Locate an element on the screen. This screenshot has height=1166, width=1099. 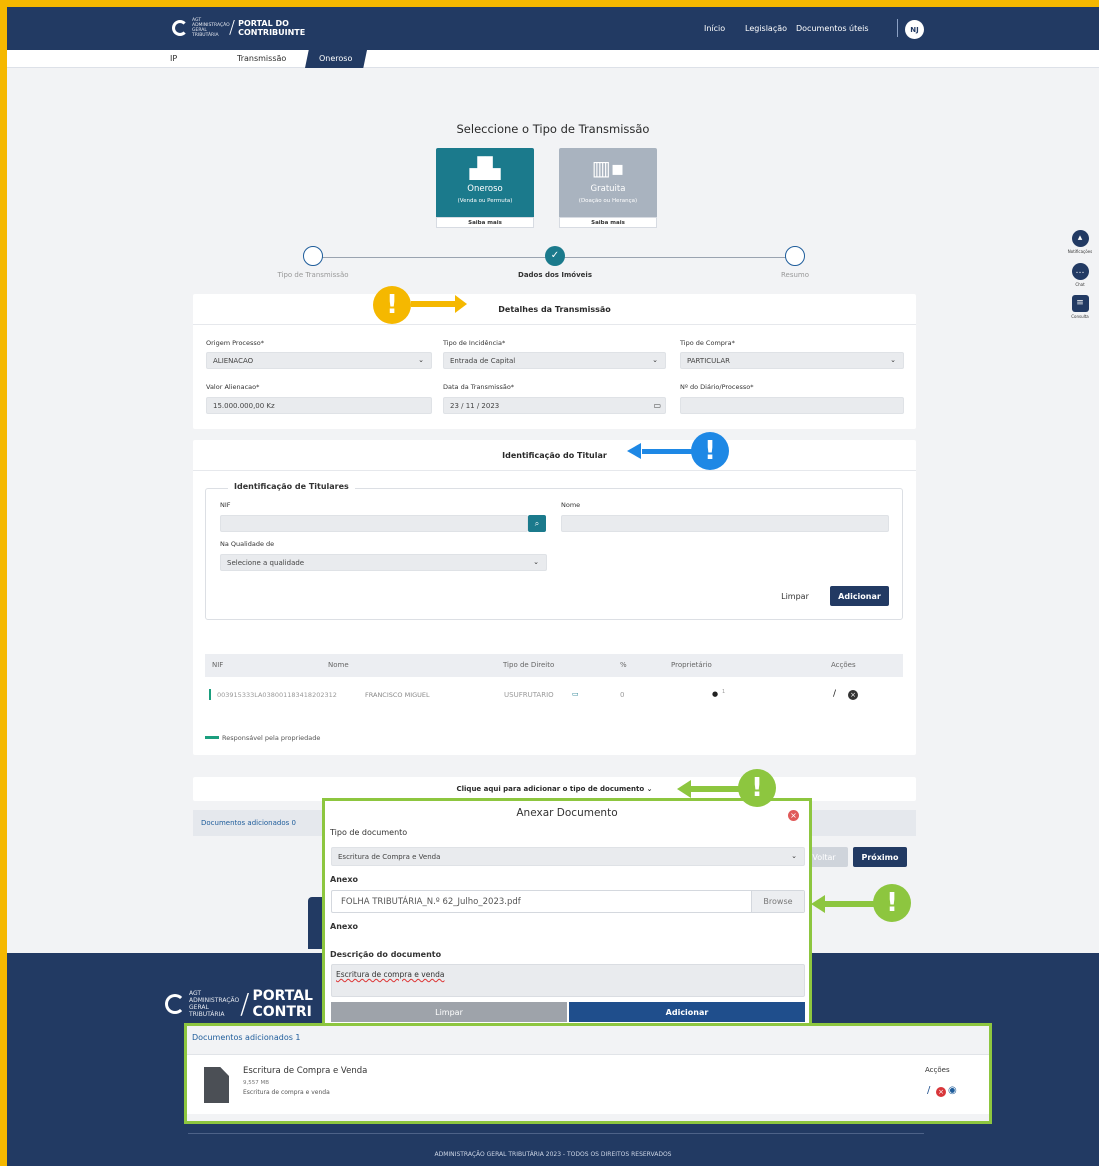
green-arrow-2-shaft is located at coordinates (850, 904).